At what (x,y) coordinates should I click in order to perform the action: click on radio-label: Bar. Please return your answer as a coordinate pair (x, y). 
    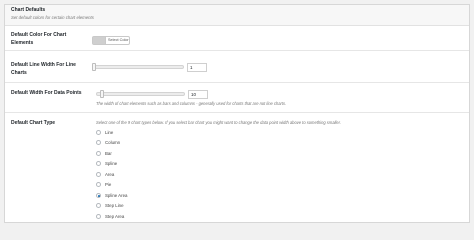
    Looking at the image, I should click on (108, 153).